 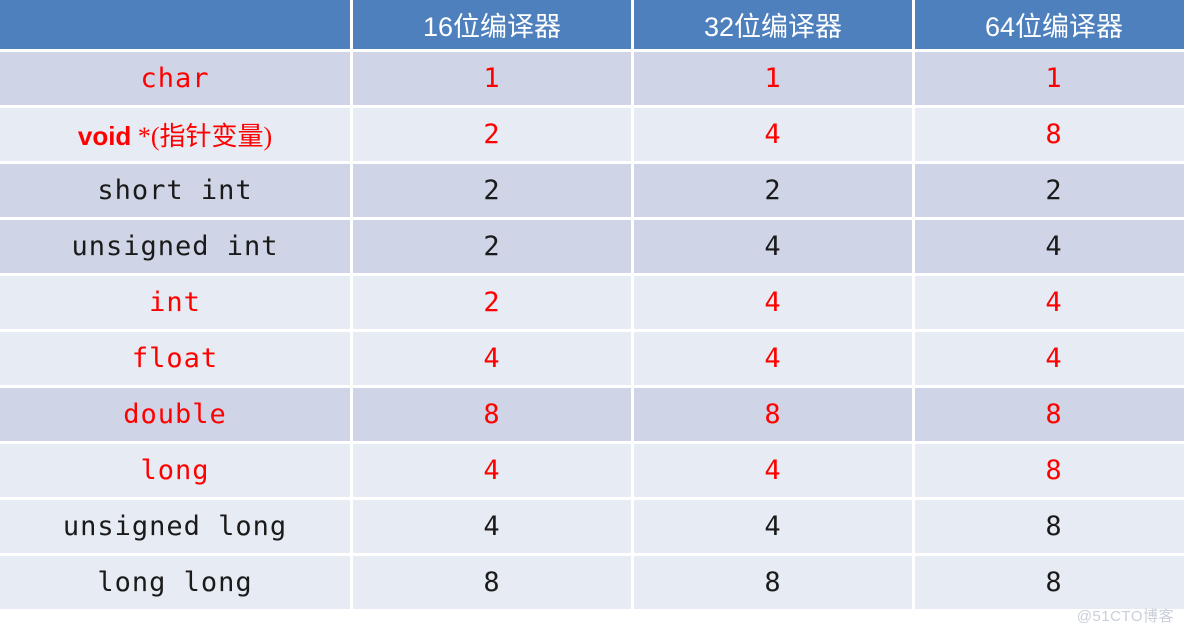 What do you see at coordinates (773, 78) in the screenshot?
I see `cell-size-32bit: 1` at bounding box center [773, 78].